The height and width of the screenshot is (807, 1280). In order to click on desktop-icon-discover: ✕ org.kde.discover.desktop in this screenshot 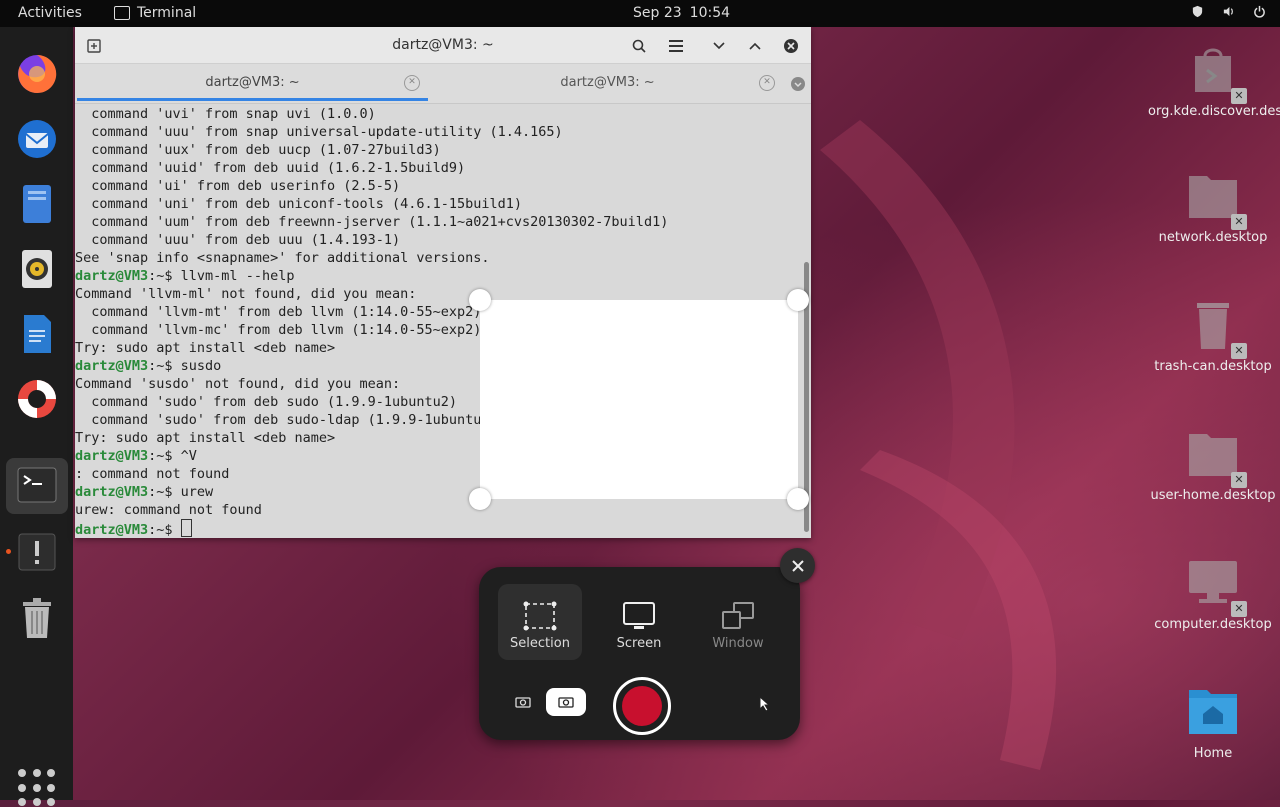, I will do `click(1214, 80)`.